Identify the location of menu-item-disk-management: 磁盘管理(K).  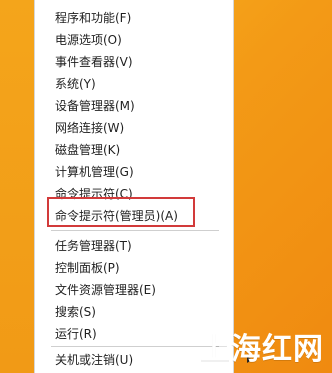
(87, 150).